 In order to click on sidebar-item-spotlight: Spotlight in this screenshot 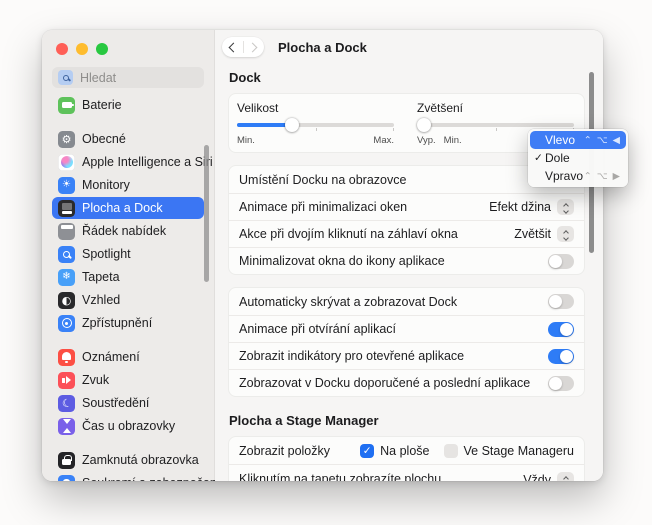, I will do `click(128, 254)`.